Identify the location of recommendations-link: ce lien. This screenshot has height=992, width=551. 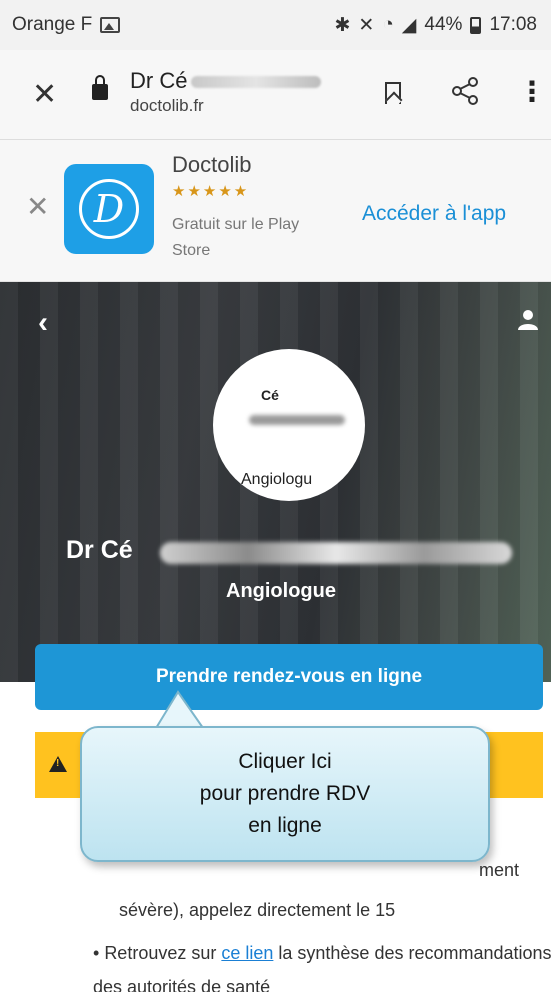
(247, 953).